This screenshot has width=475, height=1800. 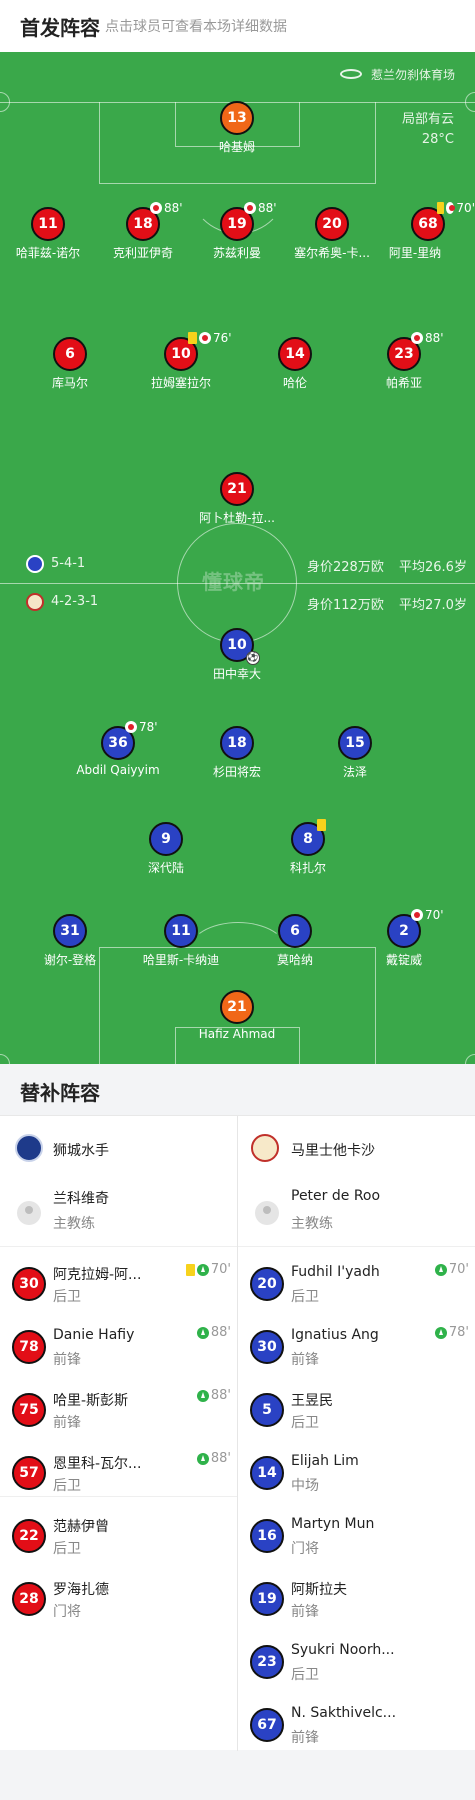 What do you see at coordinates (237, 231) in the screenshot?
I see `player-away-d3: 19 88' 苏兹利曼` at bounding box center [237, 231].